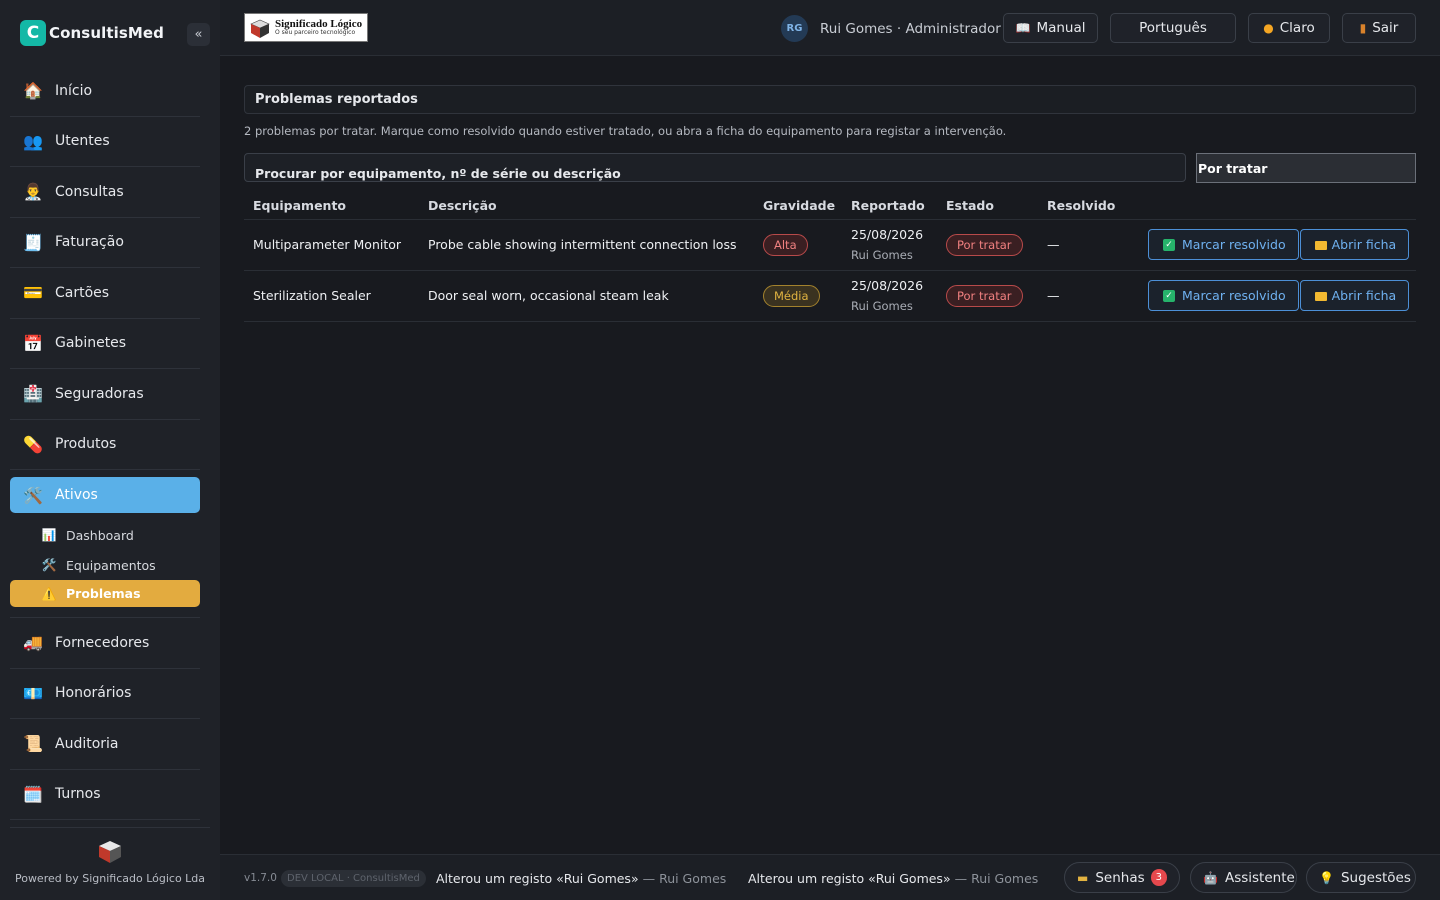  Describe the element at coordinates (33, 192) in the screenshot. I see `doctor-icon: 👨‍⚕️` at that location.